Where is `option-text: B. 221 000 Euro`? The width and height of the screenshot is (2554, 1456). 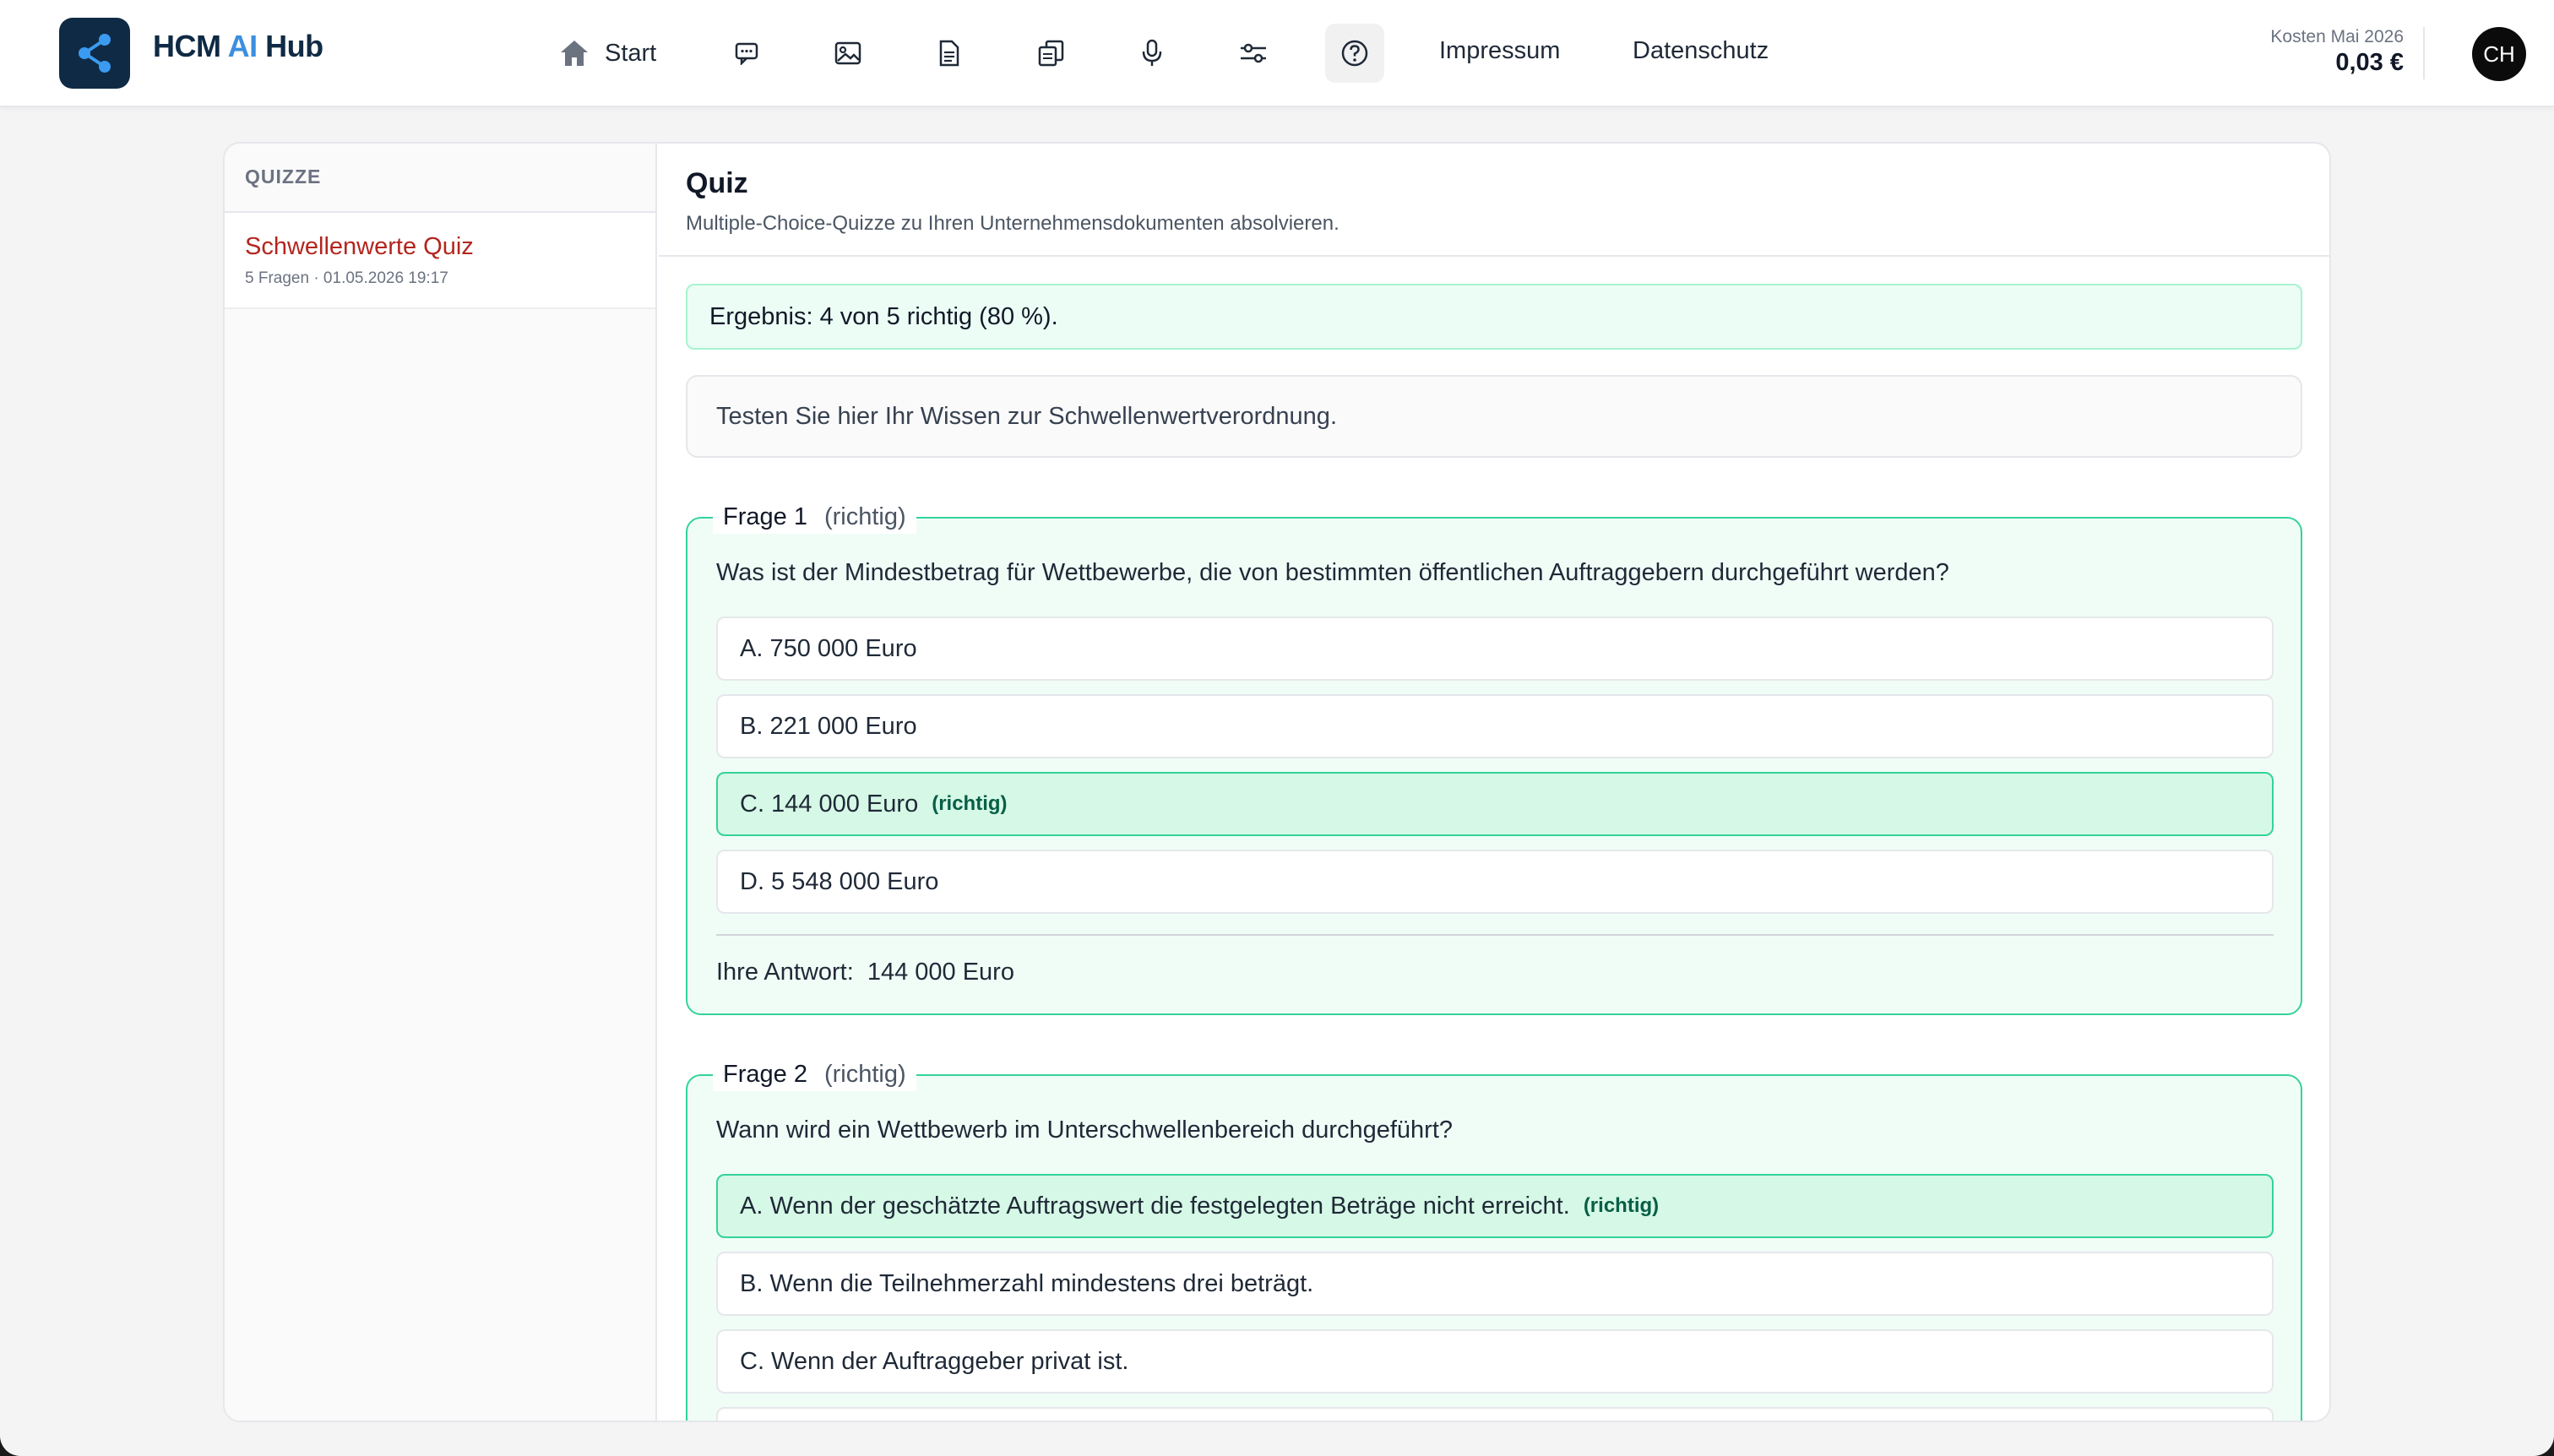
option-text: B. 221 000 Euro is located at coordinates (828, 726).